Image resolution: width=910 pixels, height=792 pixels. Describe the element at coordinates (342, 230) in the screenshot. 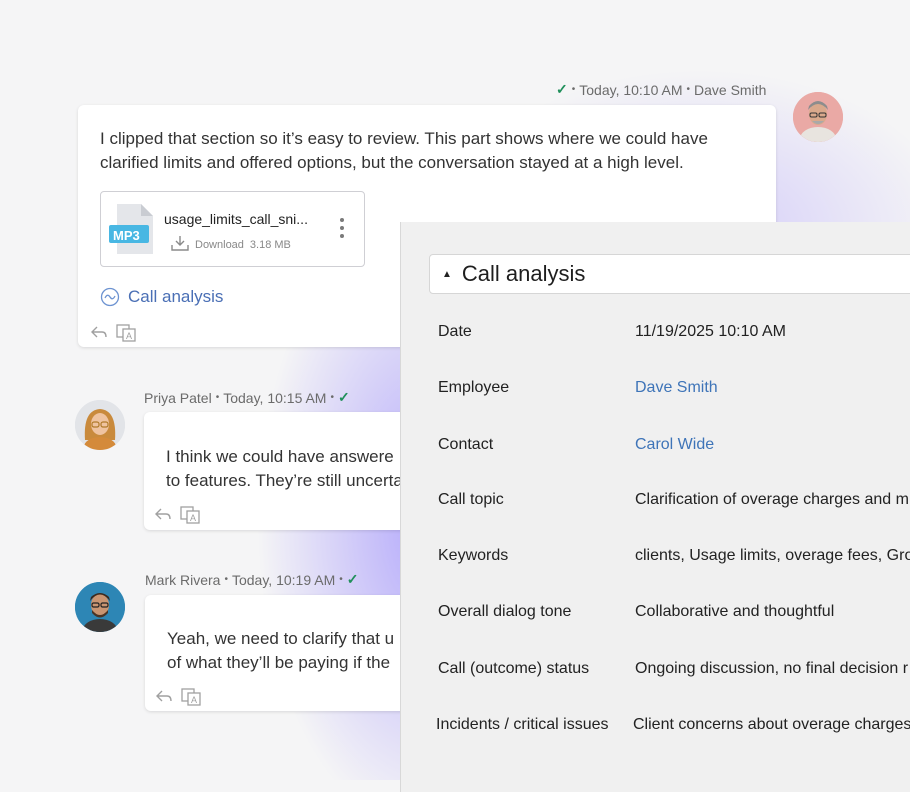

I see `more-options-icon` at that location.